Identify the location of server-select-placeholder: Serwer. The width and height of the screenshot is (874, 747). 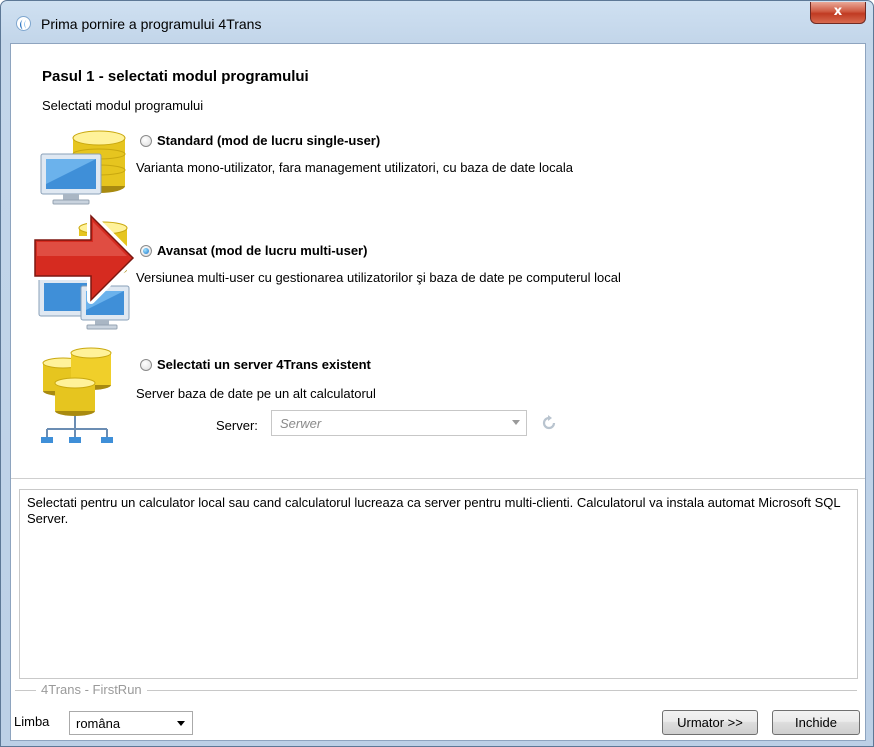
(301, 423).